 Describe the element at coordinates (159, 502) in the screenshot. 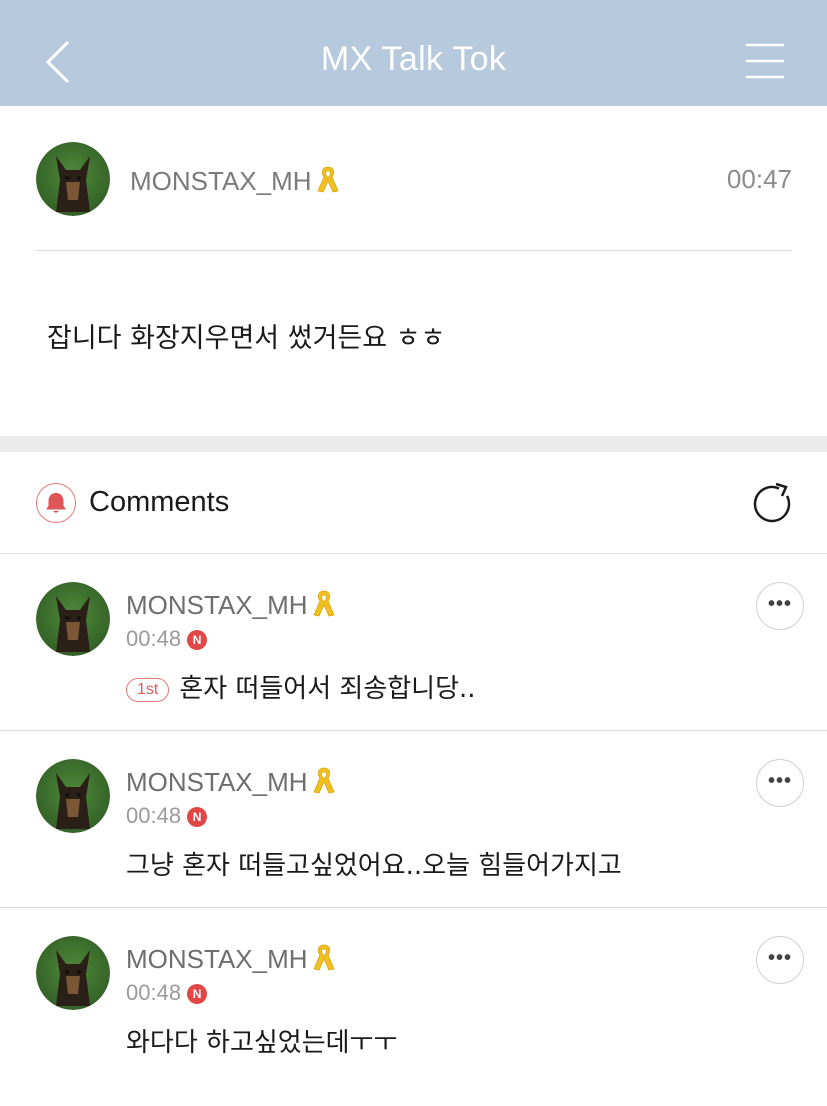

I see `comments-title: Comments` at that location.